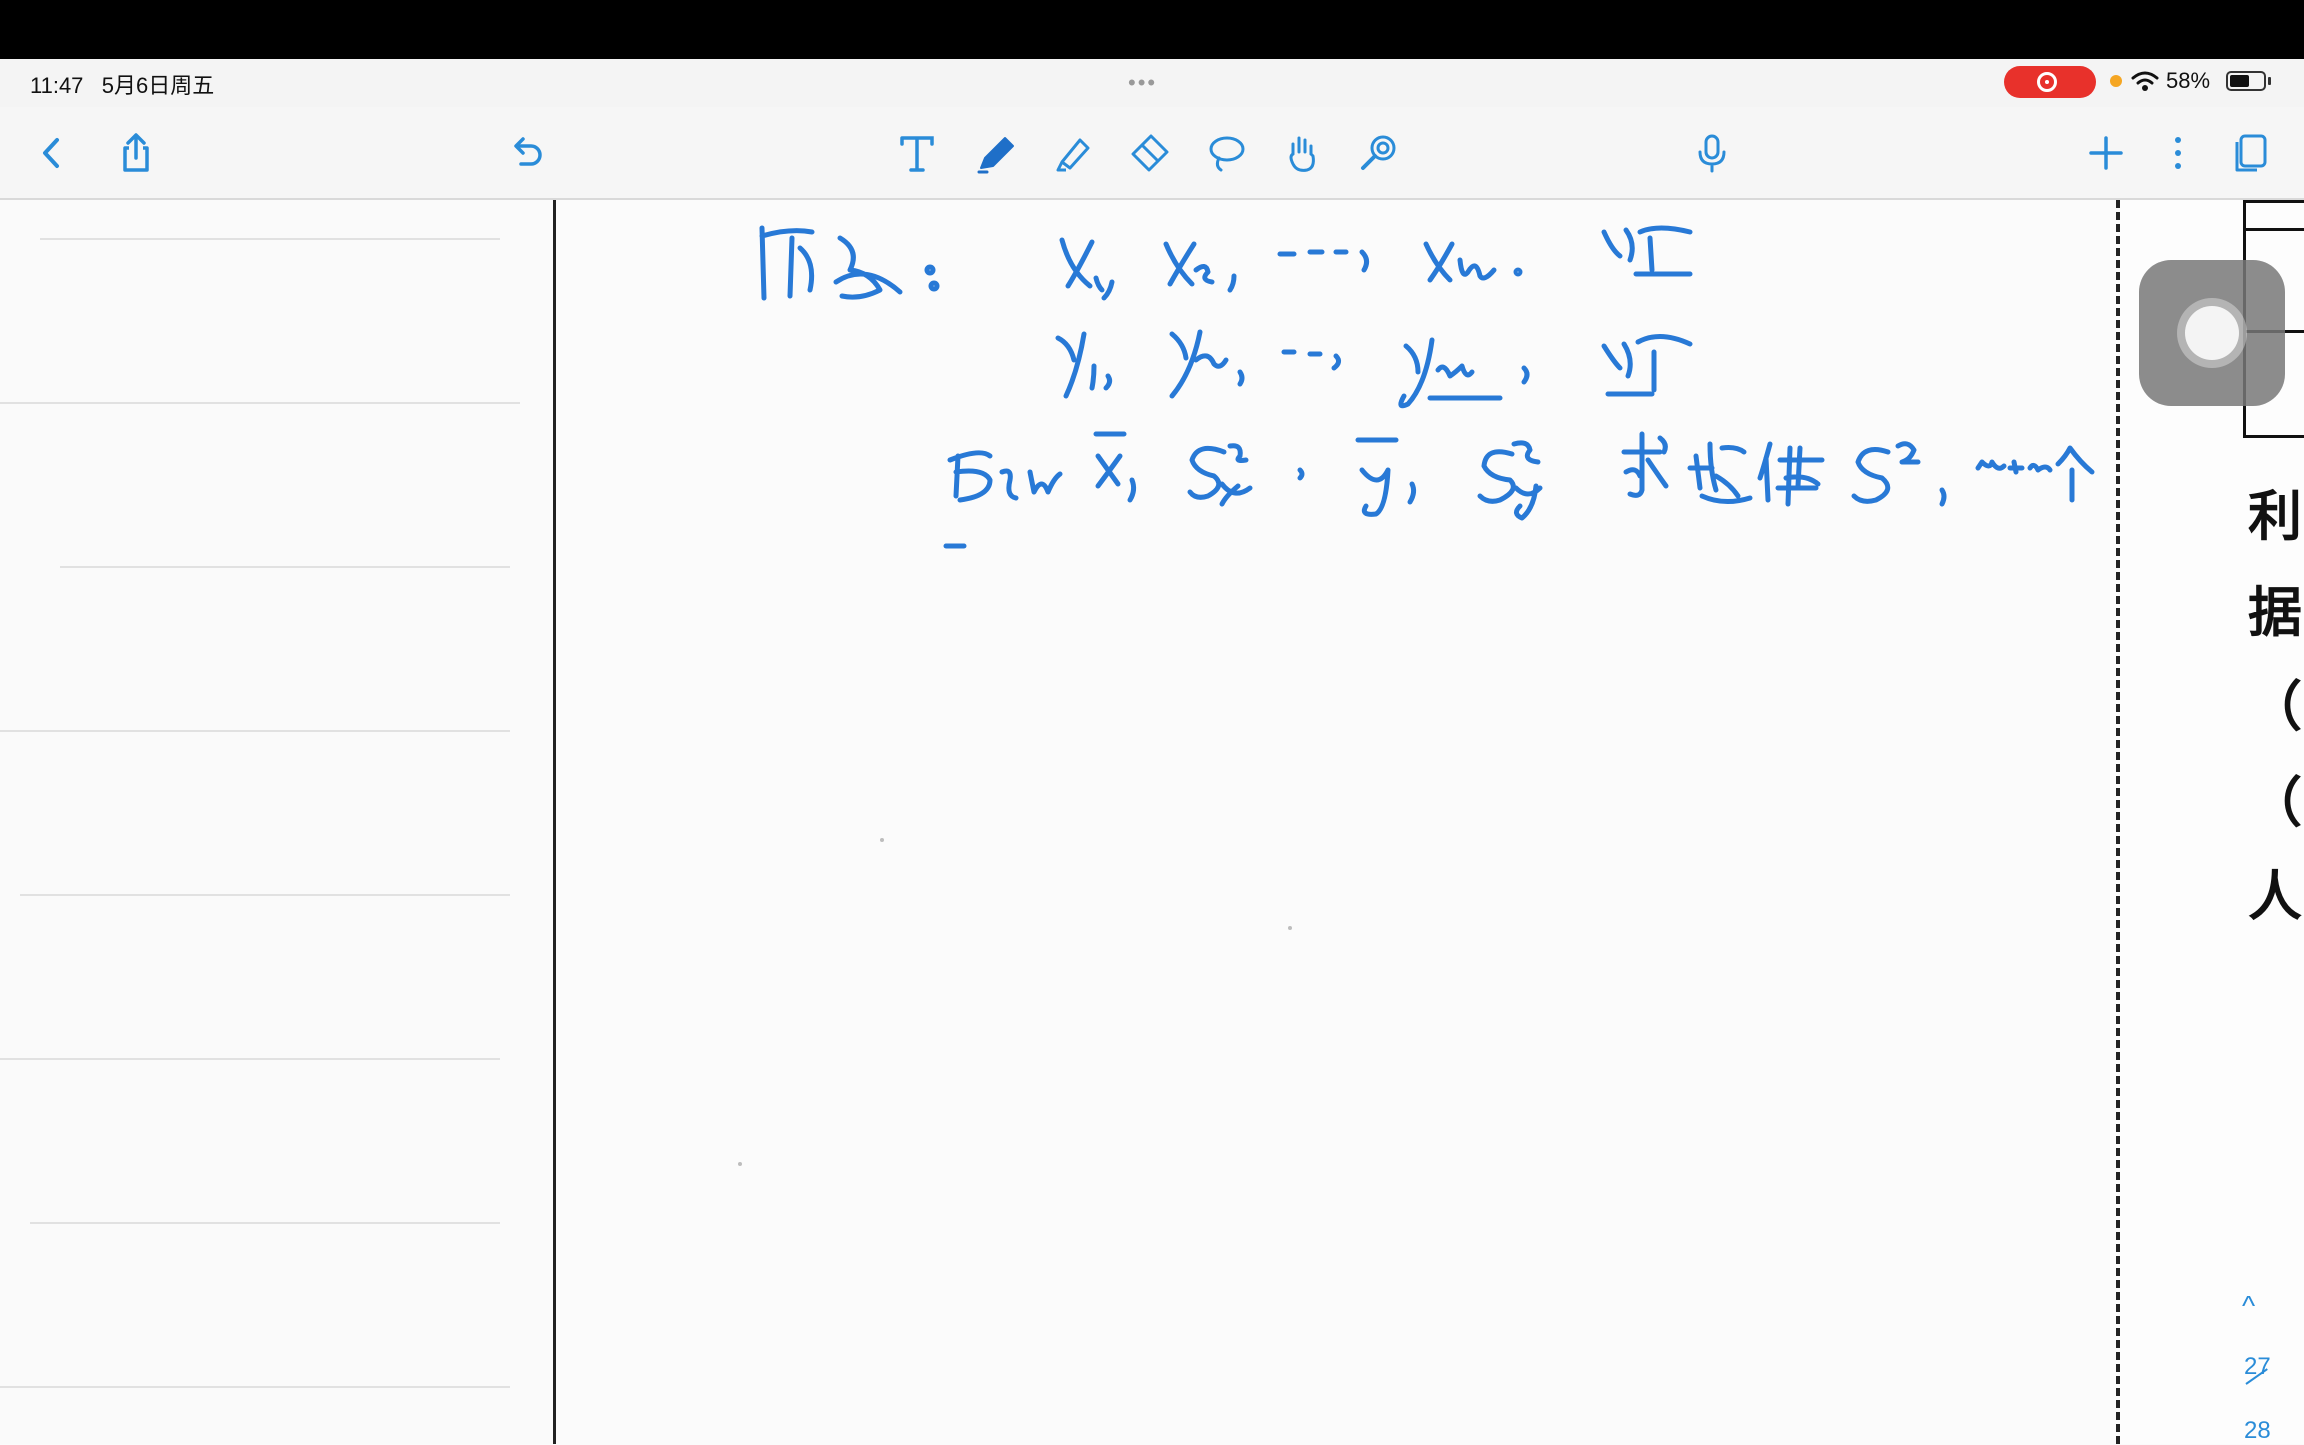  Describe the element at coordinates (2276, 802) in the screenshot. I see `doc-text-char: （2` at that location.